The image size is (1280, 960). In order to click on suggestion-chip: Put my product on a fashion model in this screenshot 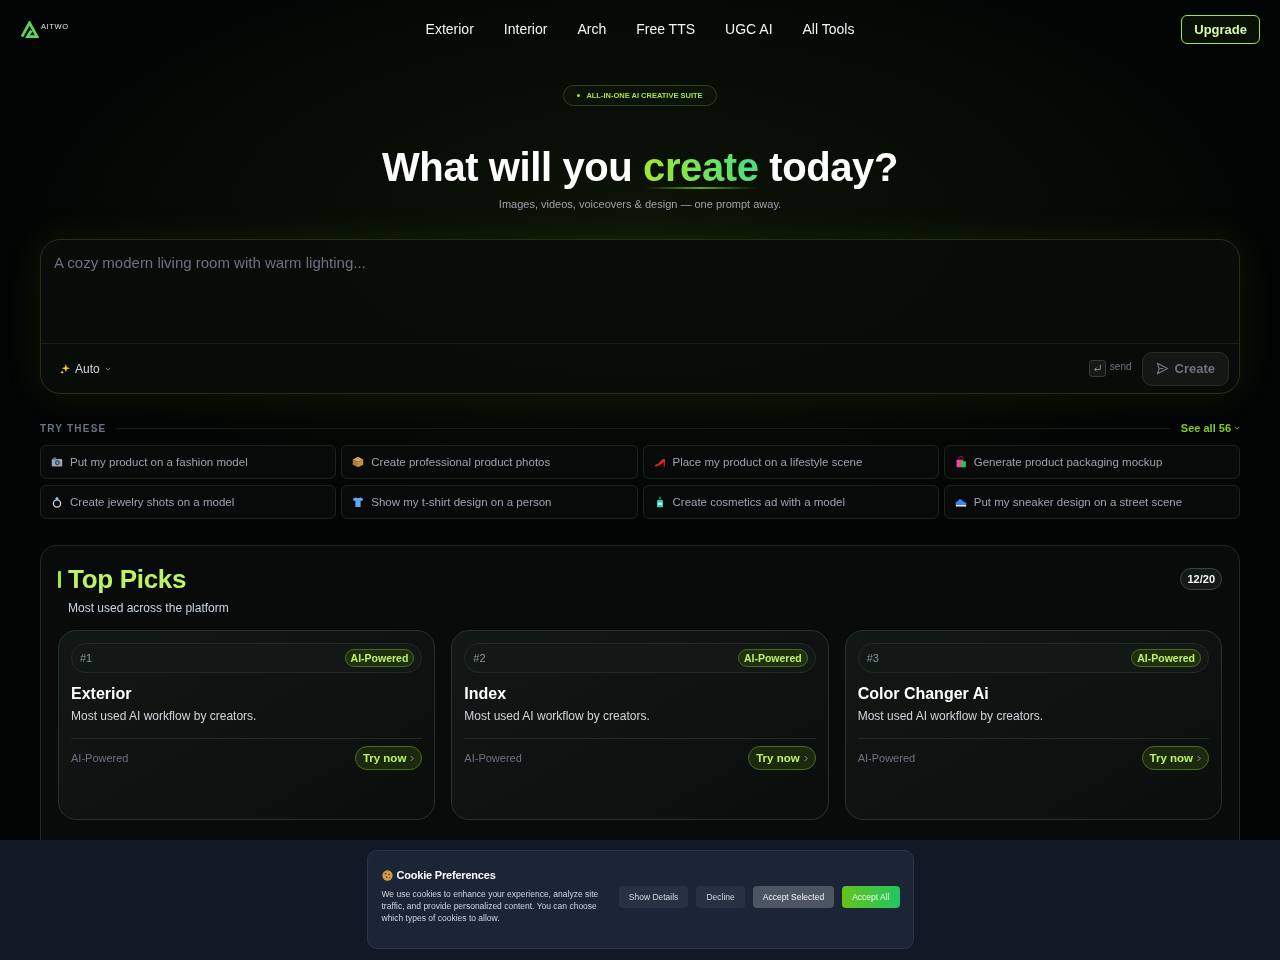, I will do `click(188, 462)`.